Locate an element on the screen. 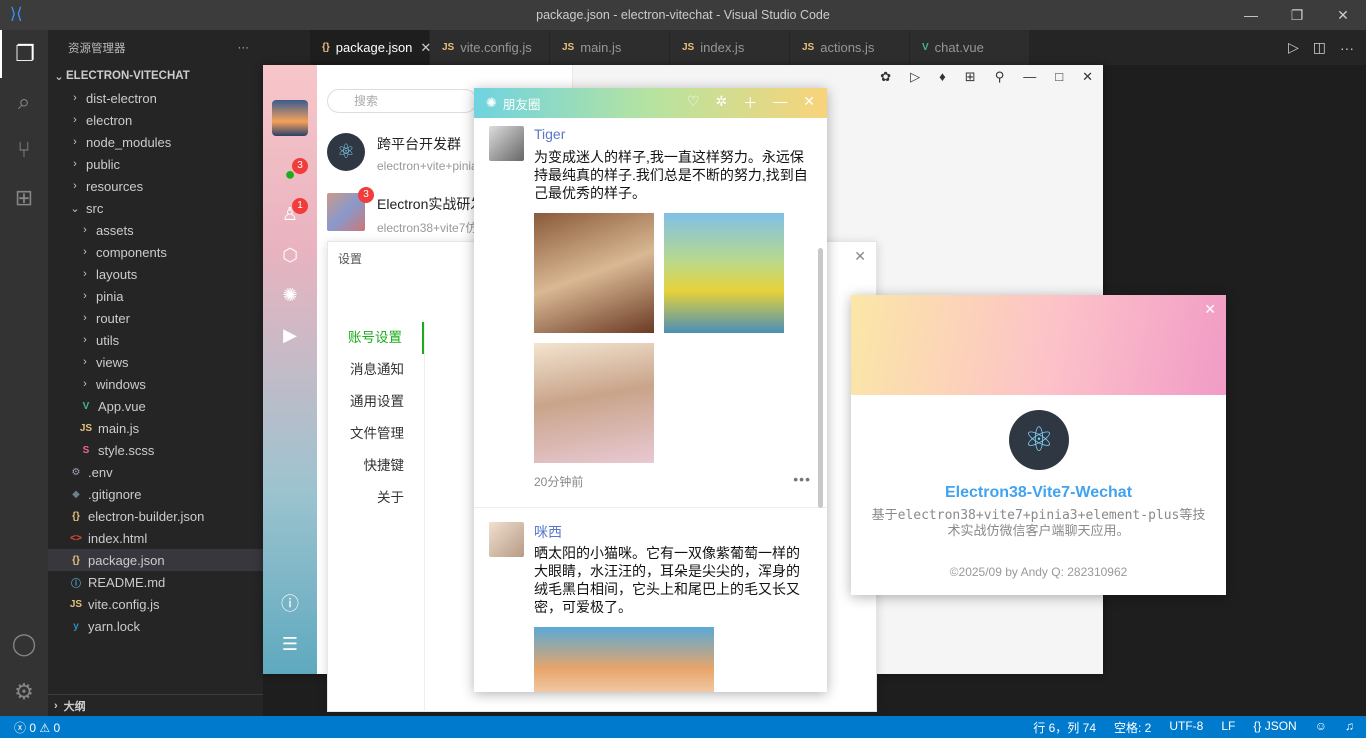  moments-aperture-icon: ✺ is located at coordinates (290, 295).